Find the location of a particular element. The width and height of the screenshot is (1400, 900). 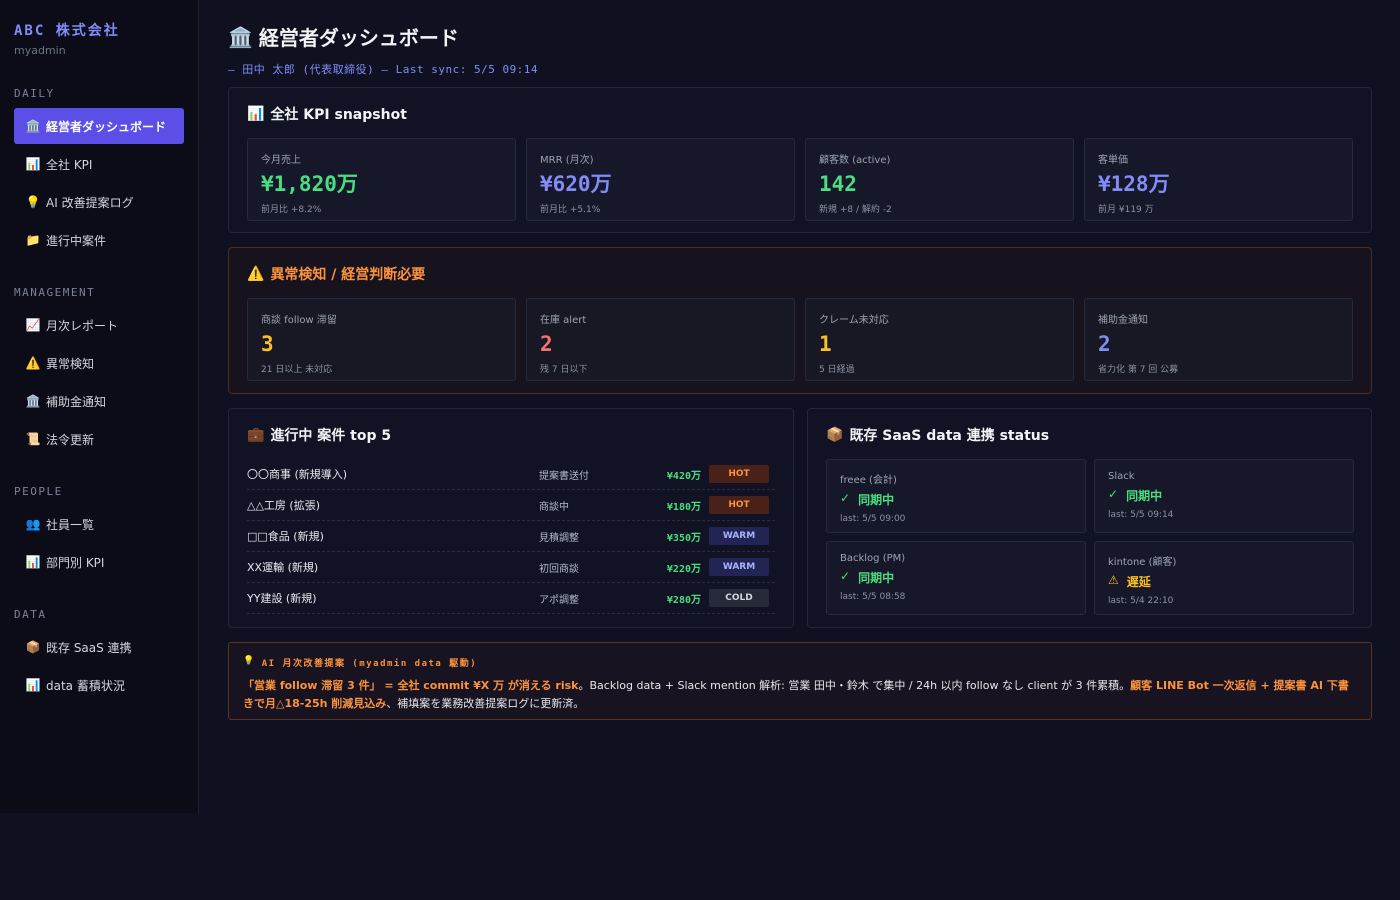

card-label: 商談 follow 滞留 is located at coordinates (299, 320).